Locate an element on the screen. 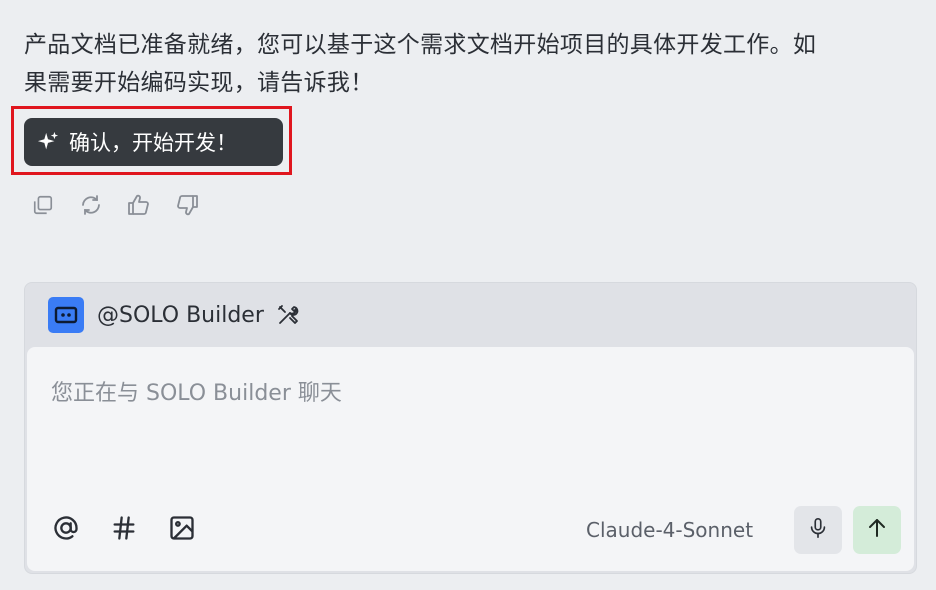 This screenshot has height=590, width=936. send-arrow-icon is located at coordinates (877, 530).